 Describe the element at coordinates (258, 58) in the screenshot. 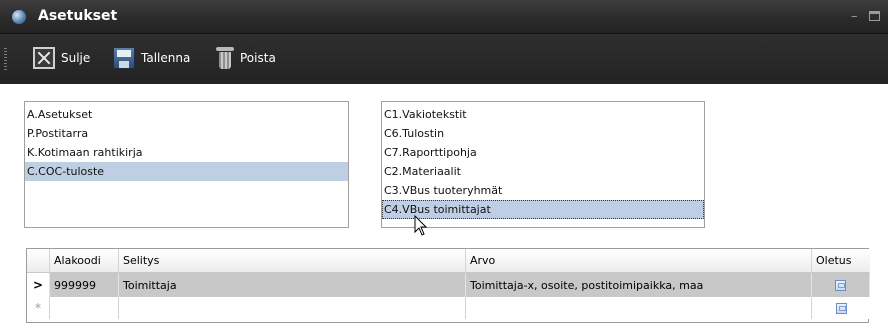

I see `delete-button-label: Poista` at that location.